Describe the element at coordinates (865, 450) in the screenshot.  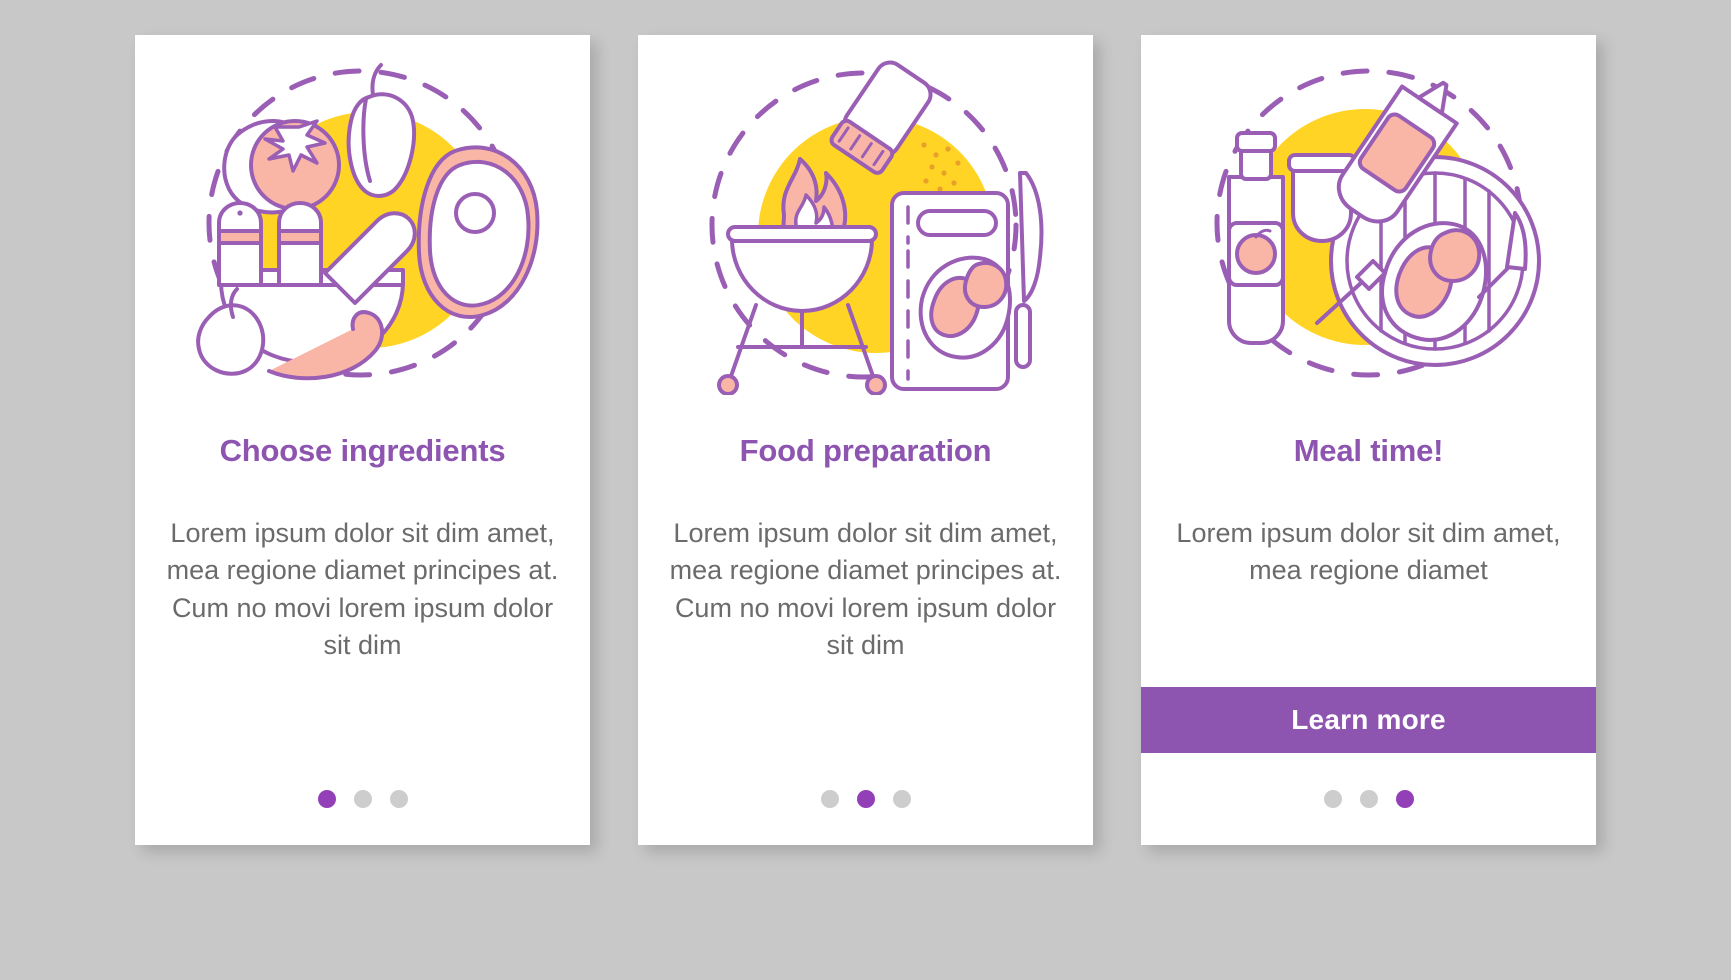
I see `card-title: Food preparation` at that location.